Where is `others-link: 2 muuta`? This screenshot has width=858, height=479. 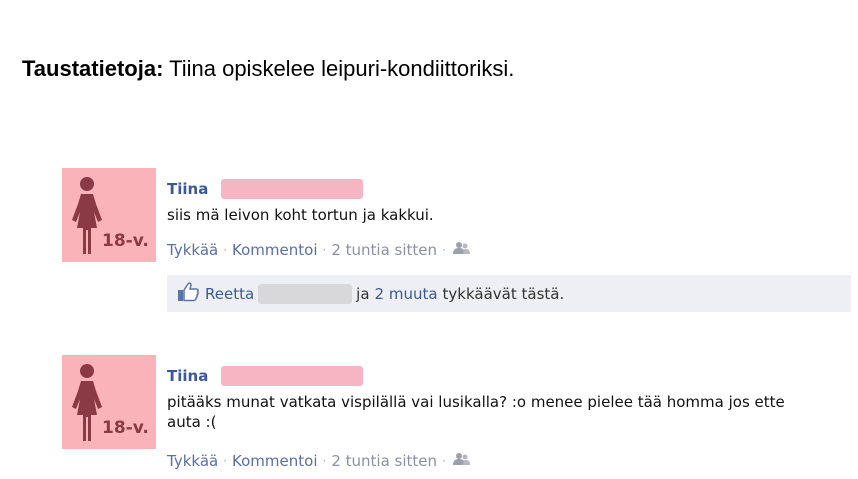 others-link: 2 muuta is located at coordinates (406, 294).